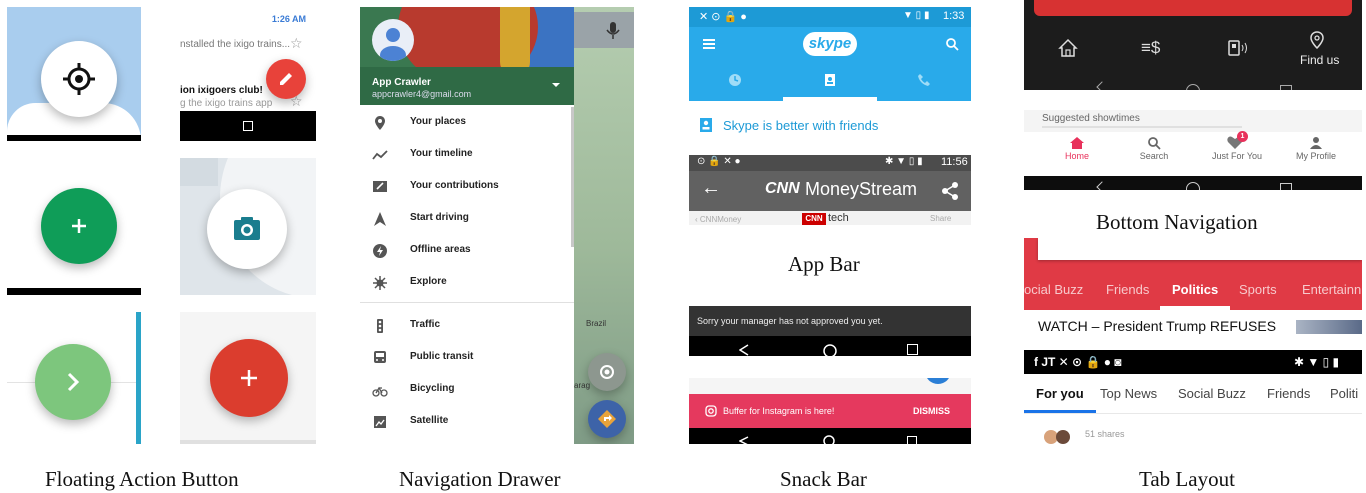 This screenshot has height=493, width=1366. What do you see at coordinates (938, 381) in the screenshot?
I see `fab-partial` at bounding box center [938, 381].